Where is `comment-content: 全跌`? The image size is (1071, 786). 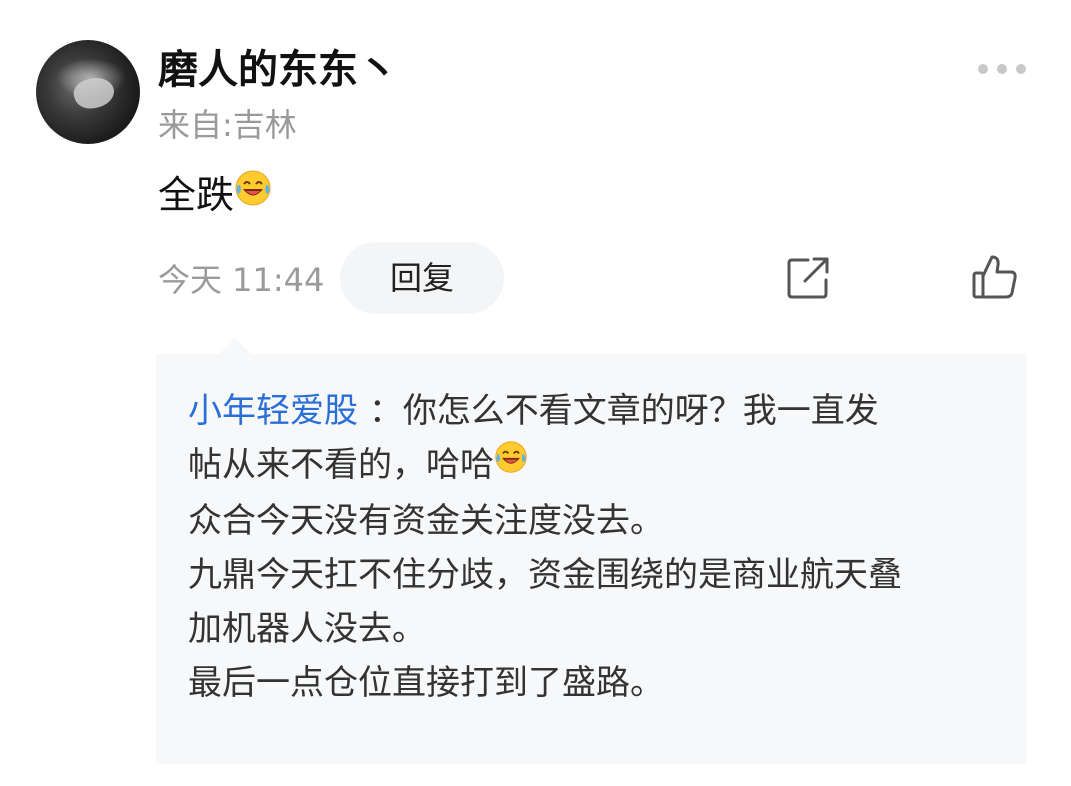
comment-content: 全跌 is located at coordinates (215, 196).